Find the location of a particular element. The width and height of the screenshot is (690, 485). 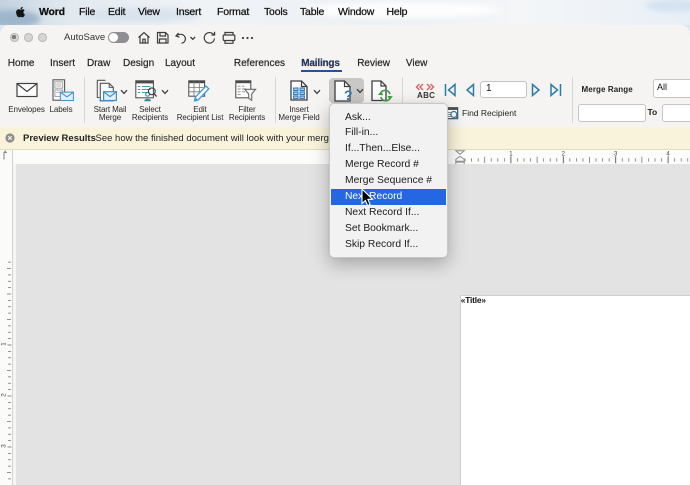

svg-text: 1 is located at coordinates (4, 344).